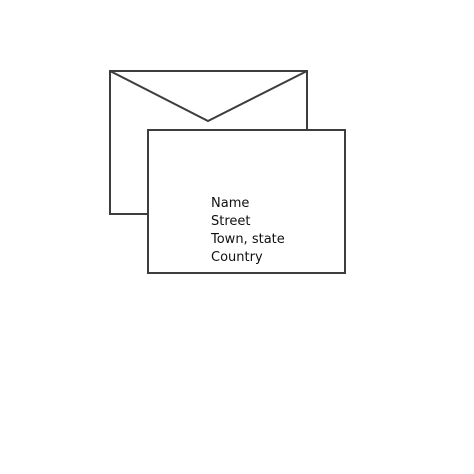  What do you see at coordinates (237, 257) in the screenshot?
I see `address-line-country: Country` at bounding box center [237, 257].